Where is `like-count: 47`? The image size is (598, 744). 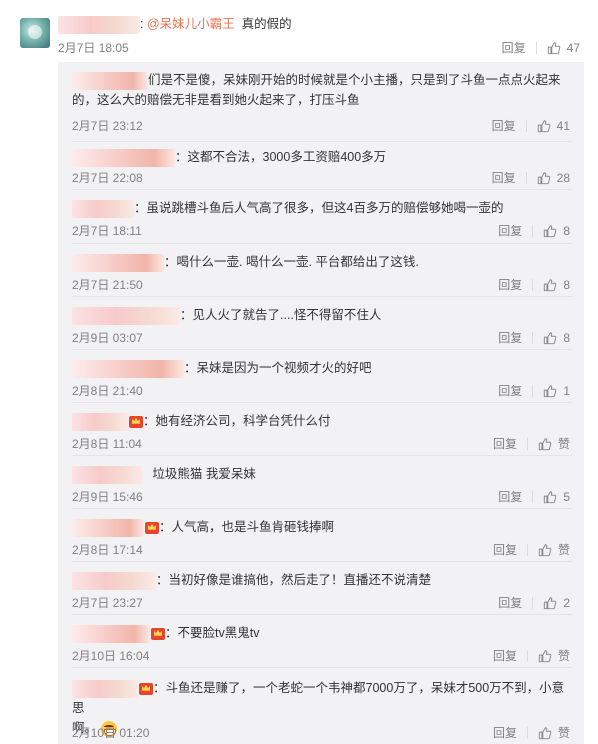
like-count: 47 is located at coordinates (573, 47).